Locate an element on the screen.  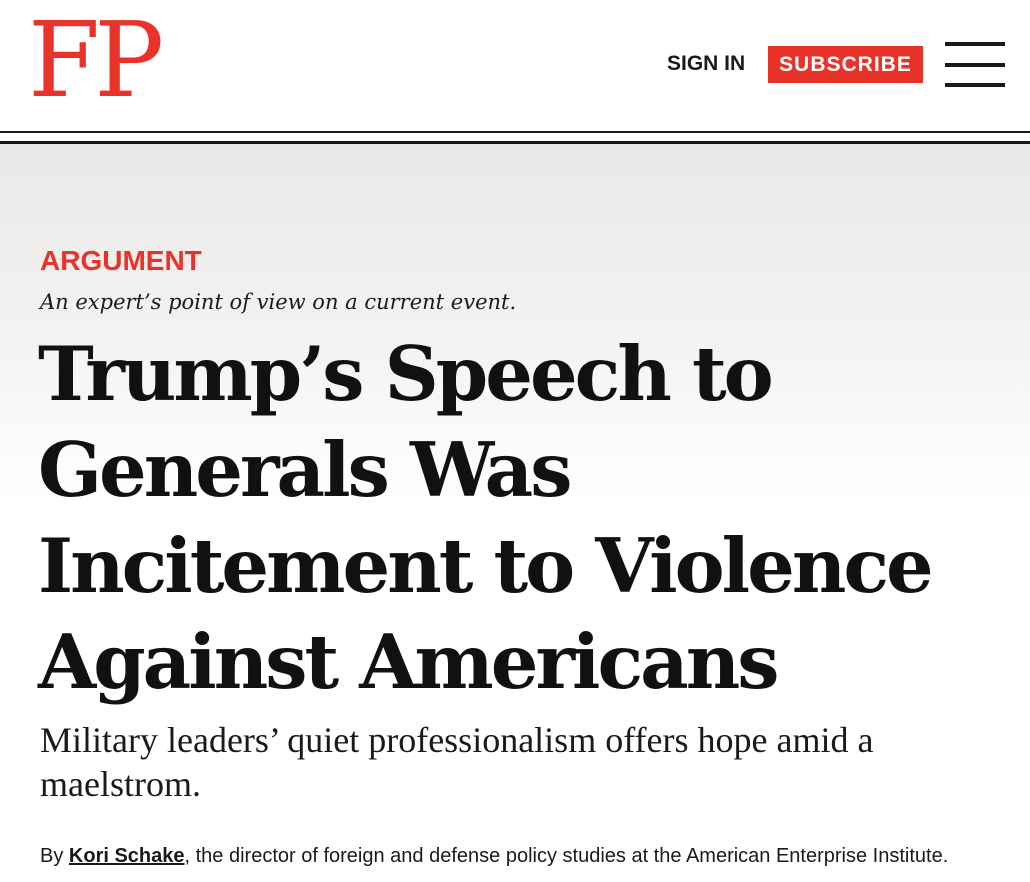
hamburger-menu-icon is located at coordinates (975, 65).